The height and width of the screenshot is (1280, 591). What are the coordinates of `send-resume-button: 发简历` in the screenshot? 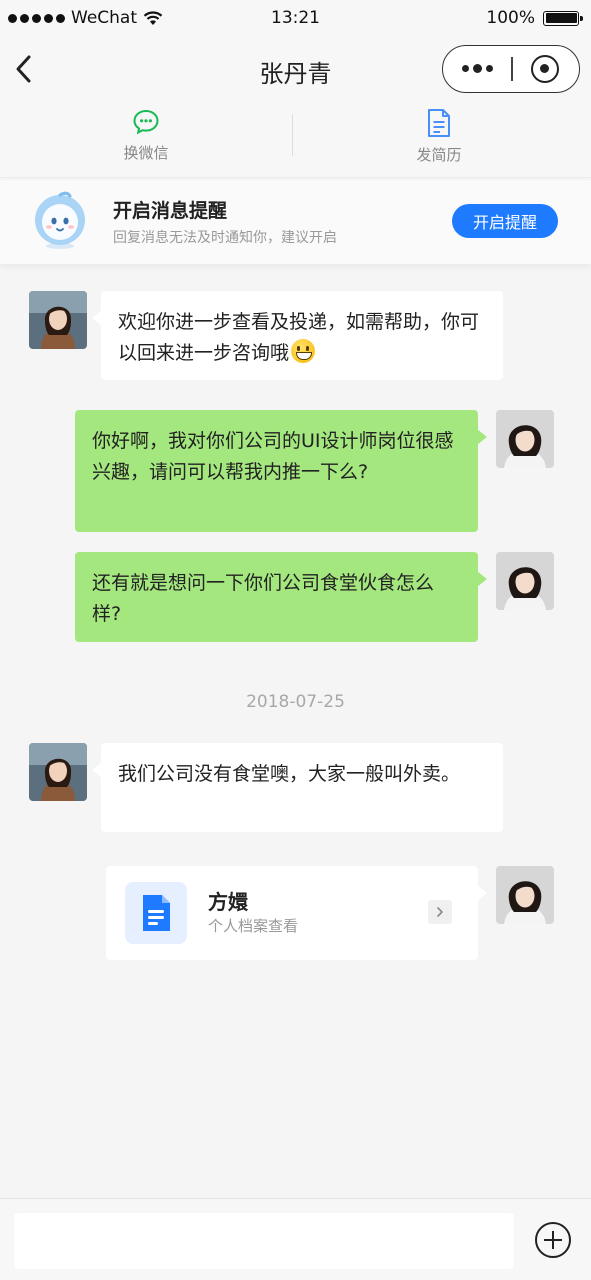 It's located at (439, 139).